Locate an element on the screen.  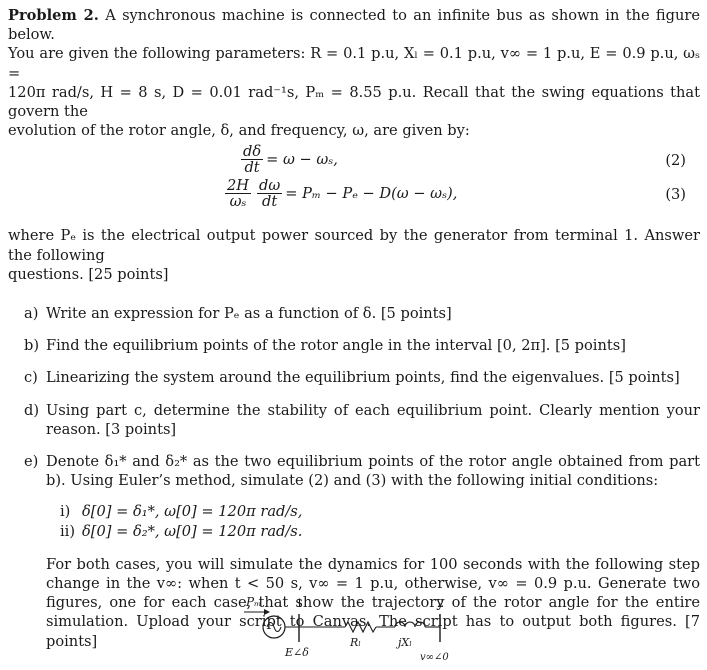
question-label: b) is located at coordinates (32, 346).